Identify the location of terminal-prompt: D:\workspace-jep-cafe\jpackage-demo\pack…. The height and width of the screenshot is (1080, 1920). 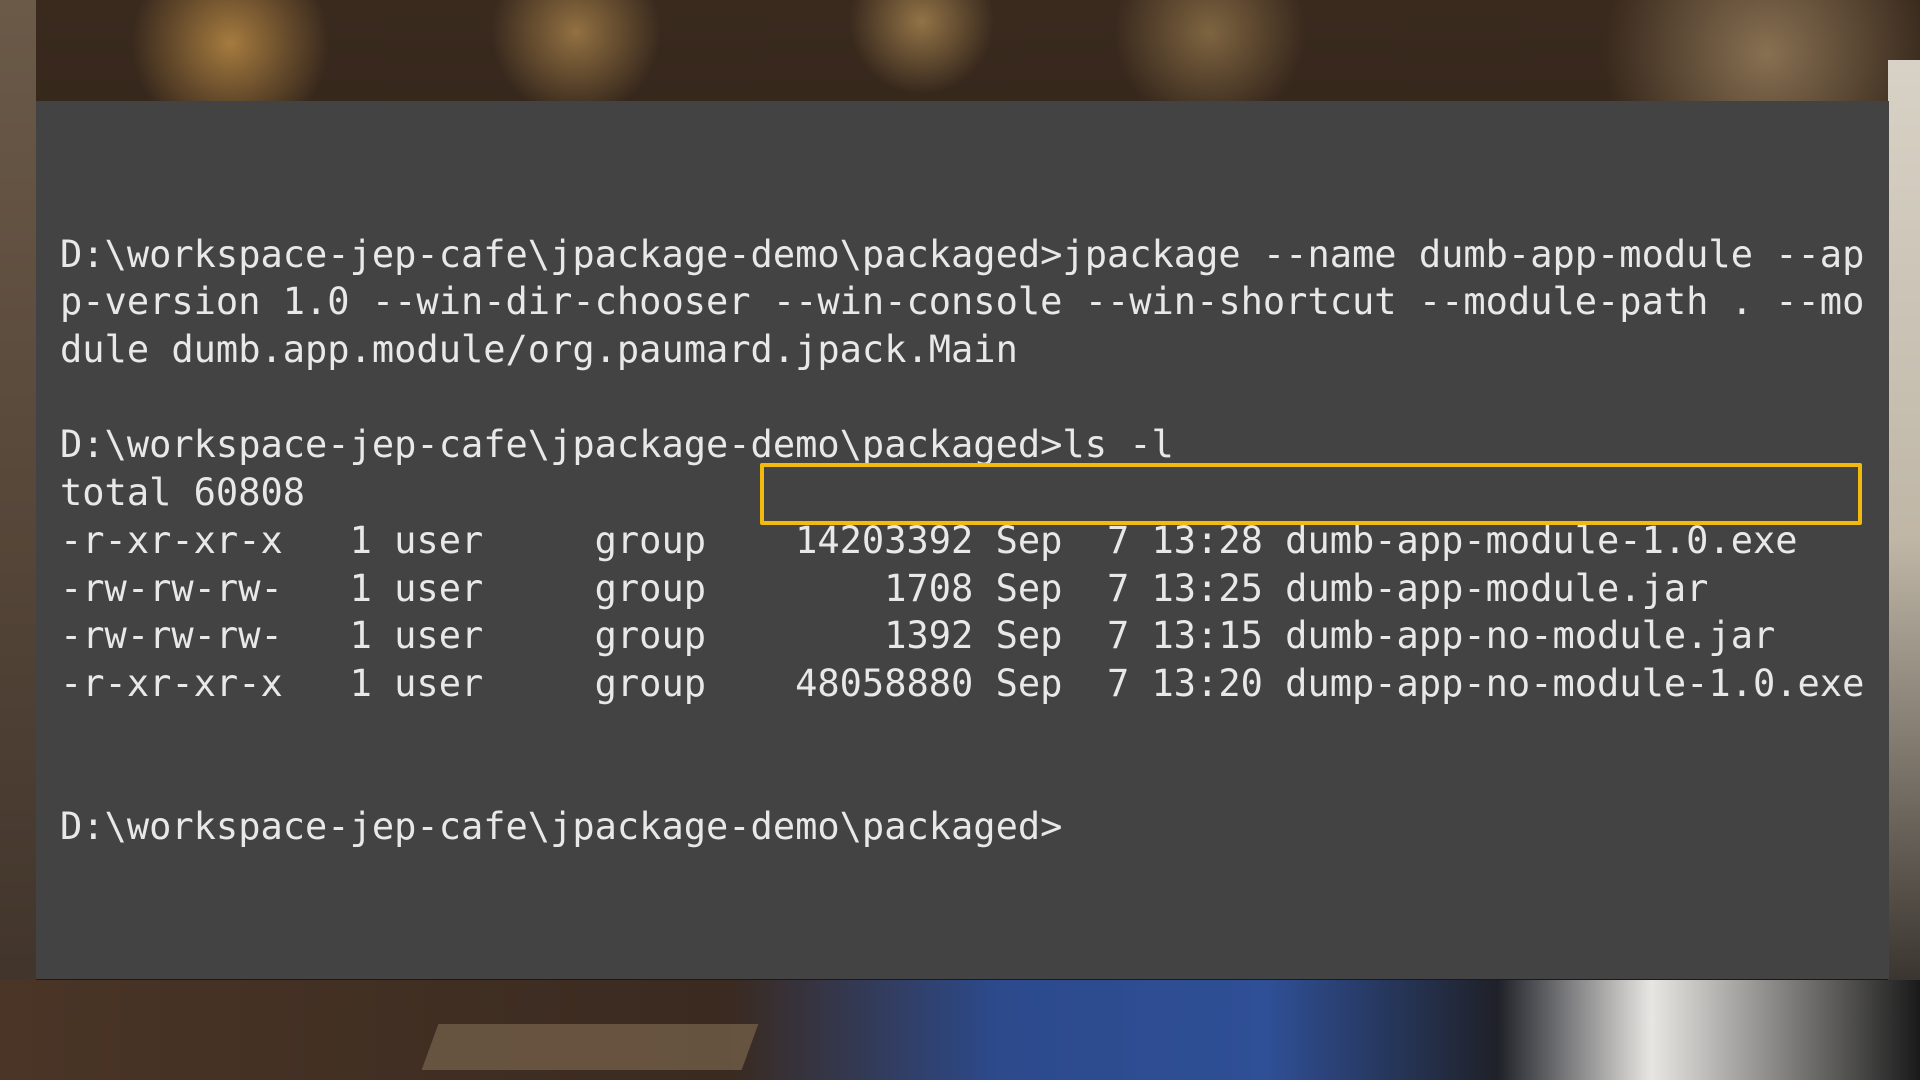
(962, 827).